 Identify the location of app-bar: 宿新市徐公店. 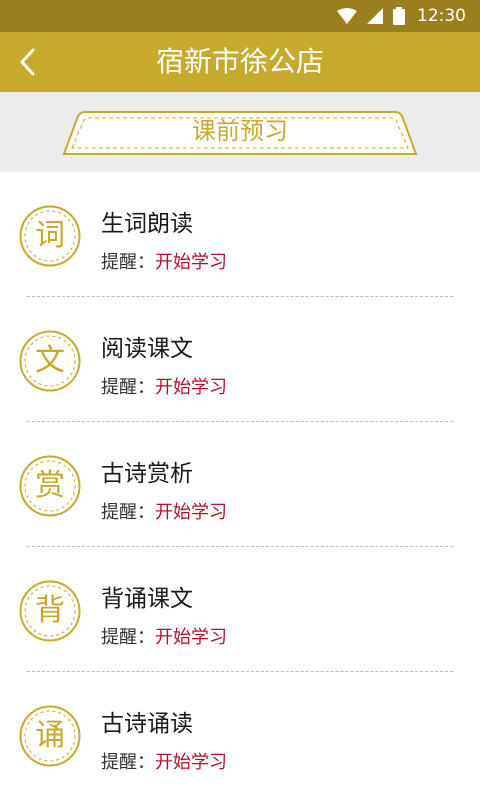
(240, 62).